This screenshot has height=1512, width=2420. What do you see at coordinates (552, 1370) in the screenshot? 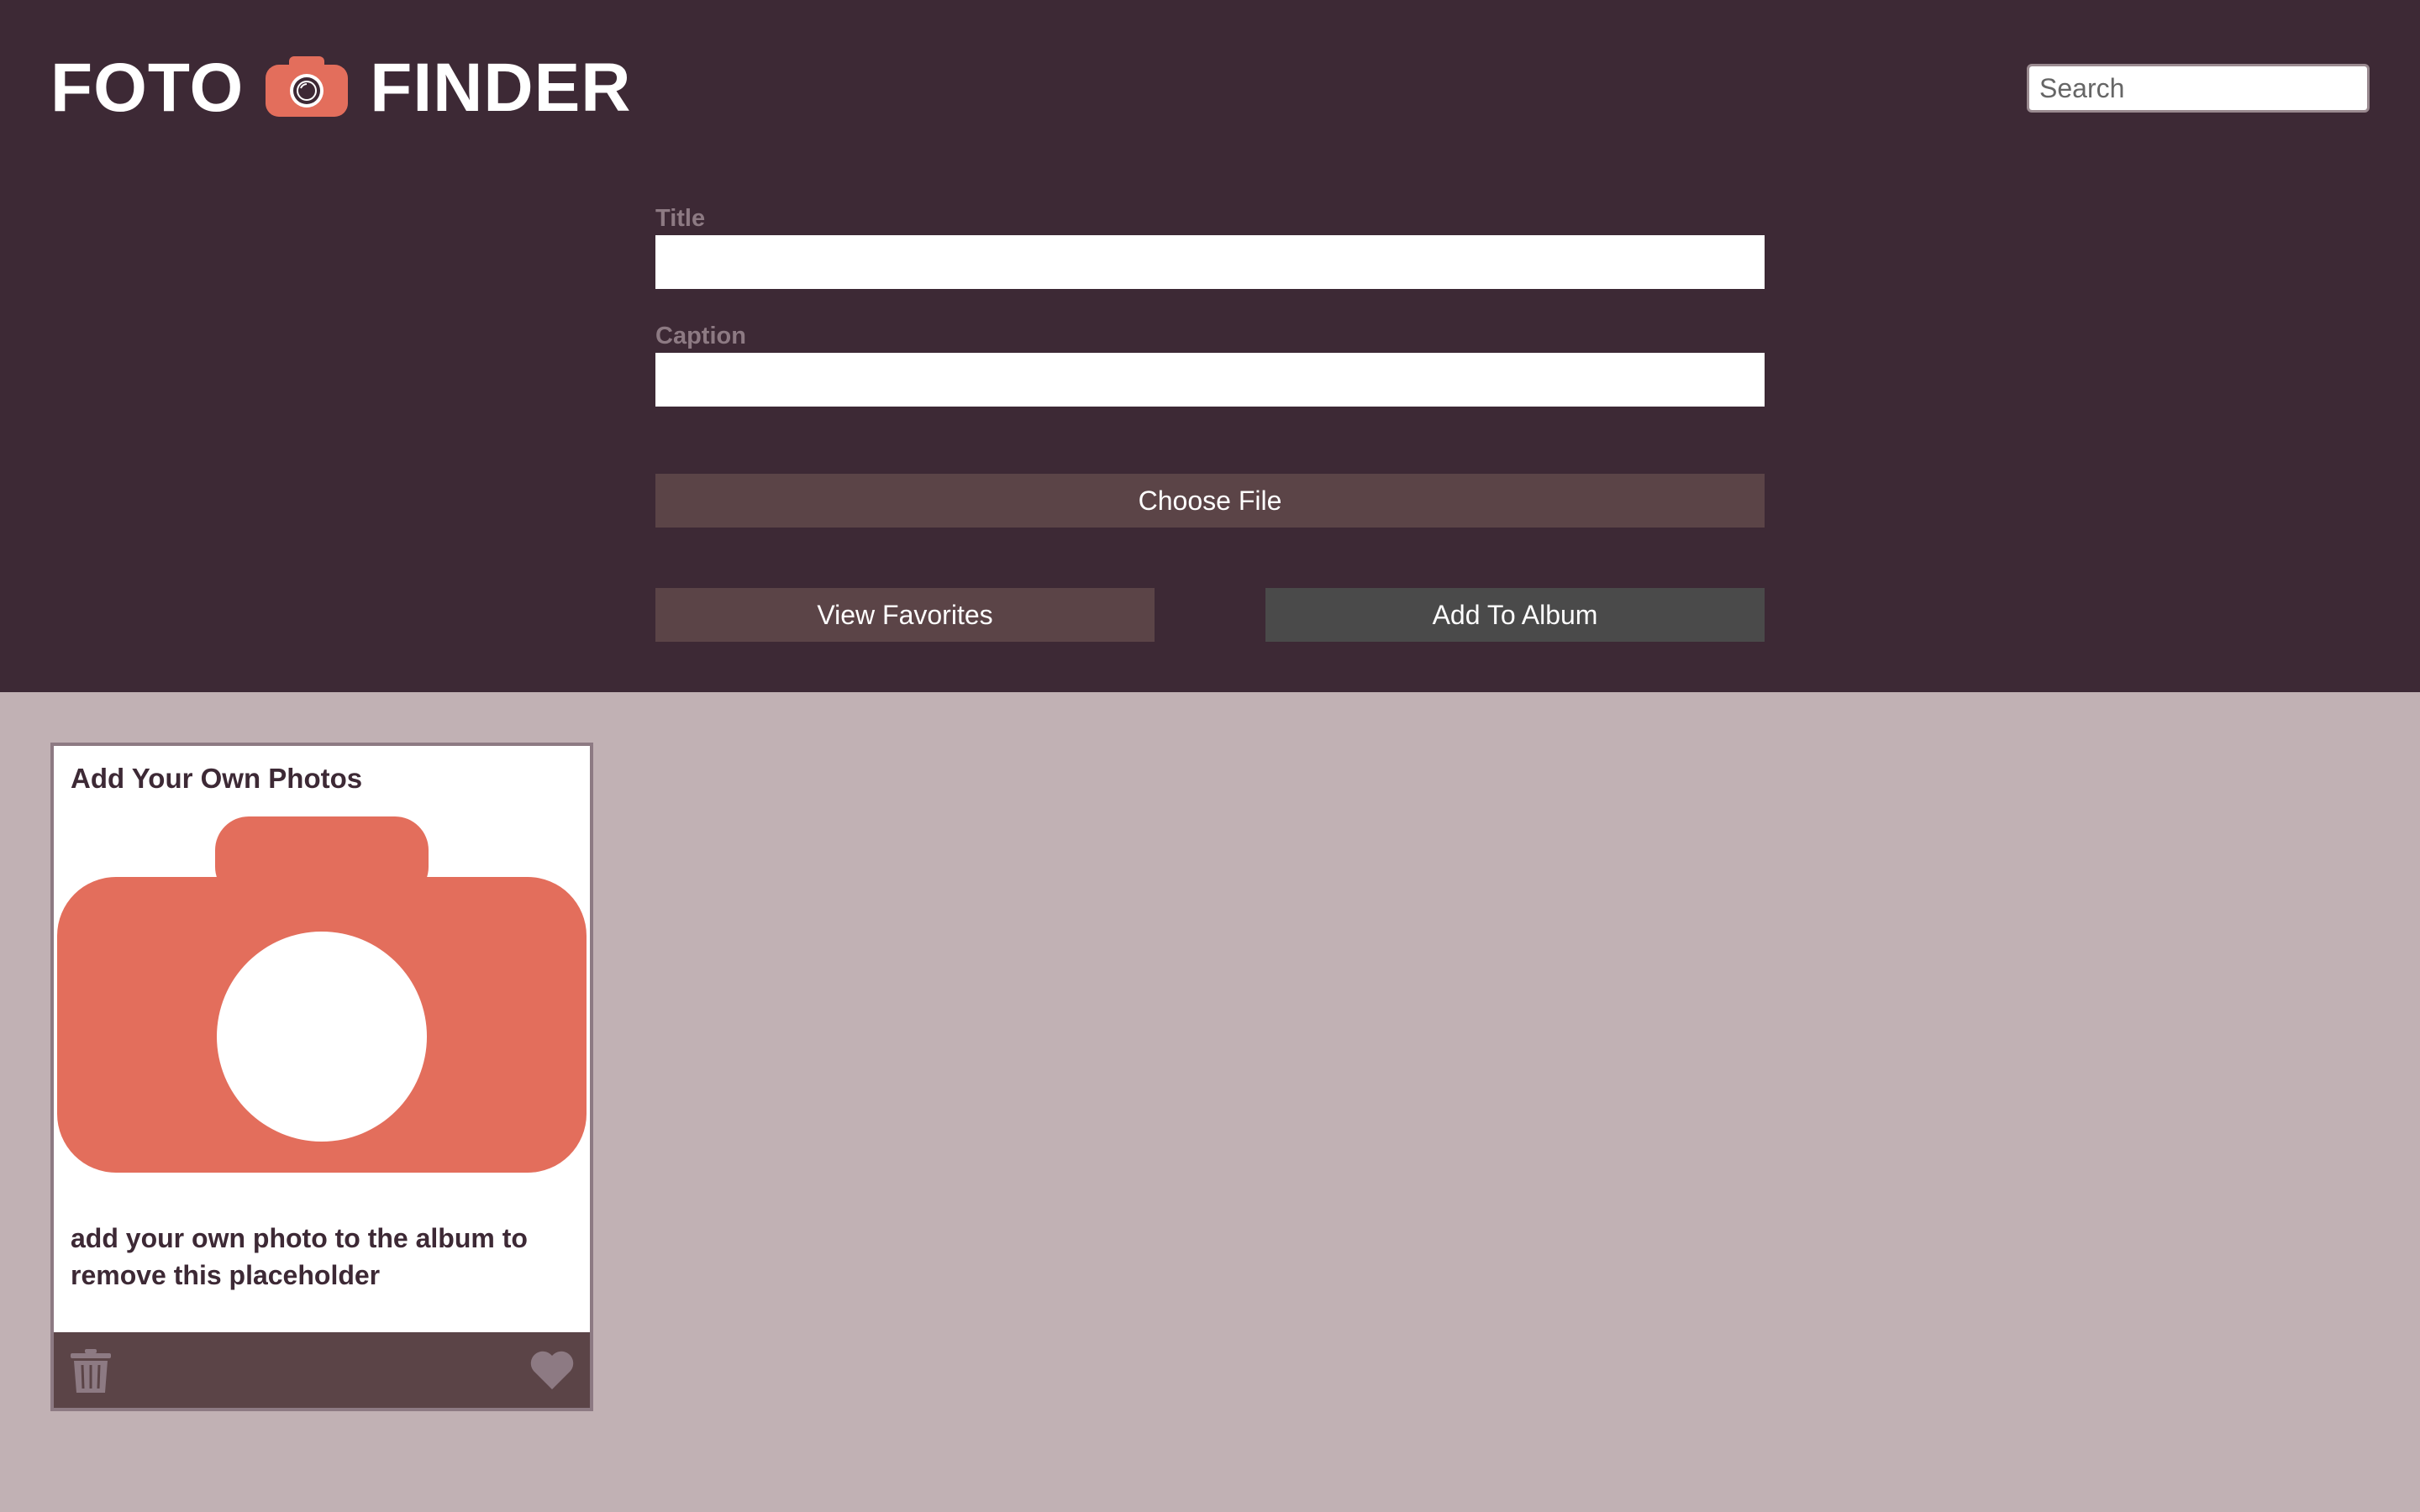
I see `heart-icon` at bounding box center [552, 1370].